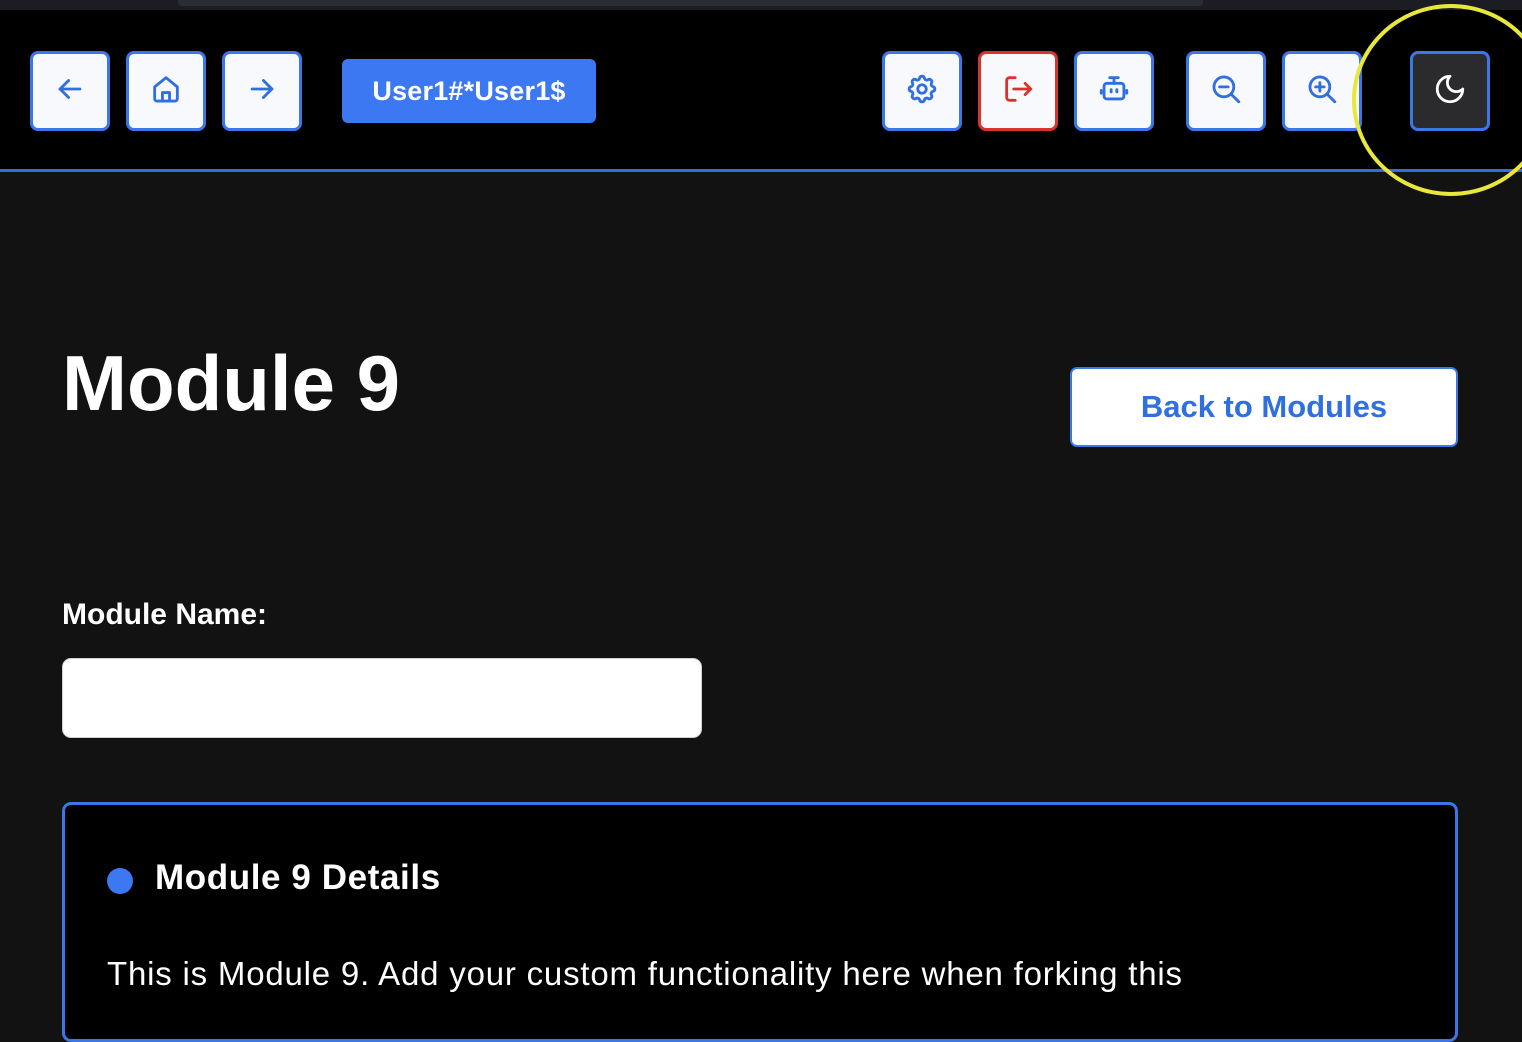  I want to click on back-nav-button, so click(70, 91).